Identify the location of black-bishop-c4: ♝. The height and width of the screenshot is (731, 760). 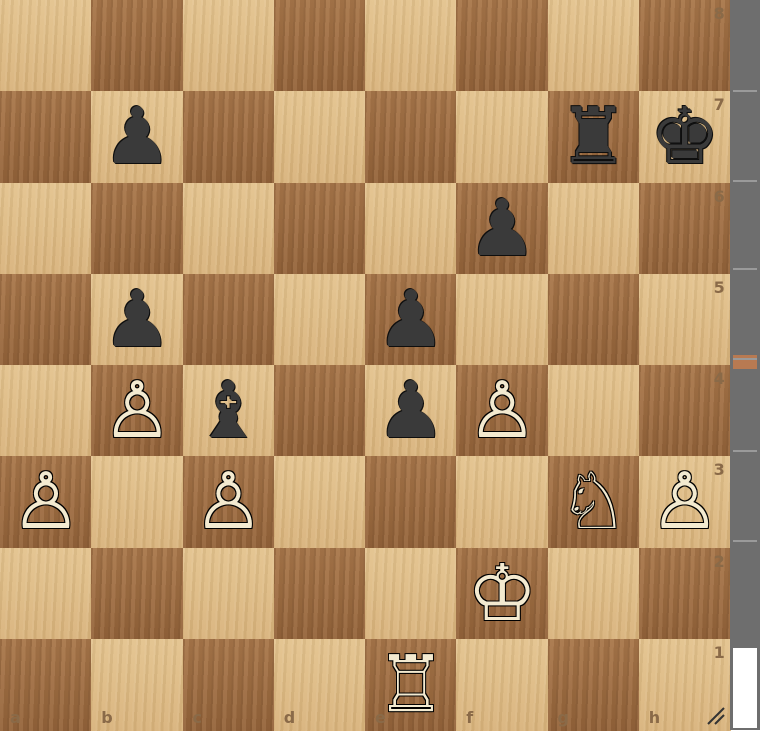
(229, 411).